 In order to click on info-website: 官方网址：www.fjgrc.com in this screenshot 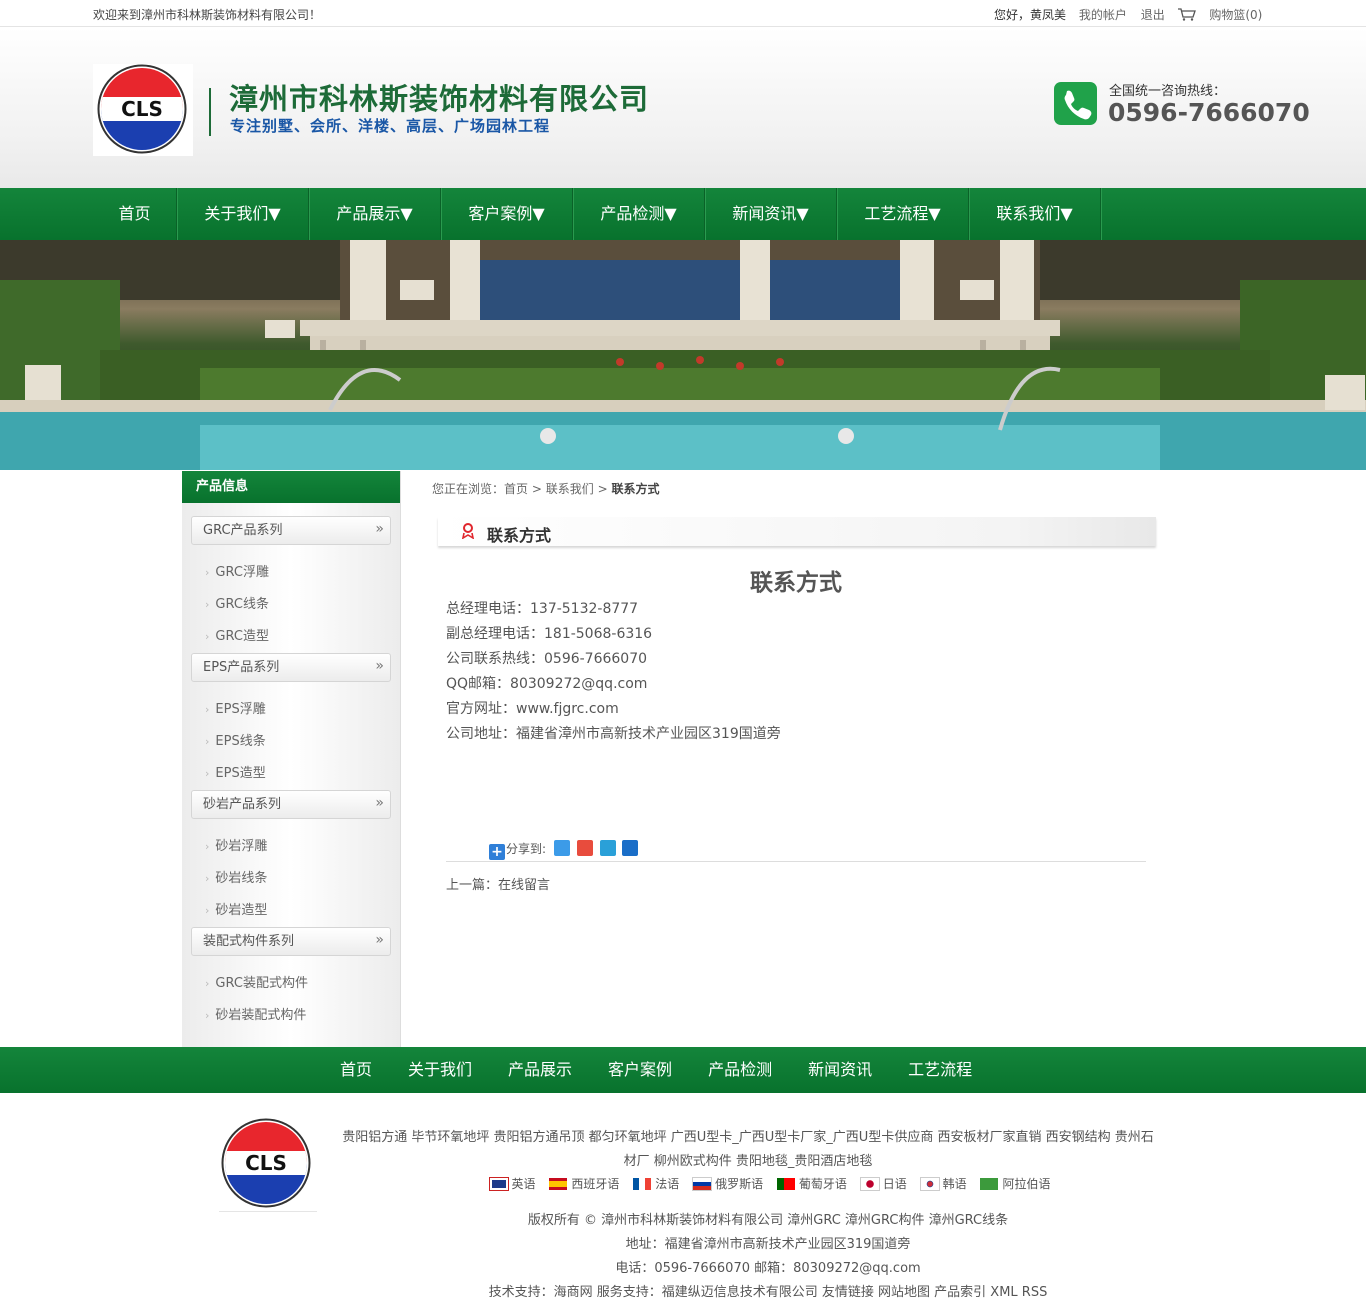, I will do `click(532, 709)`.